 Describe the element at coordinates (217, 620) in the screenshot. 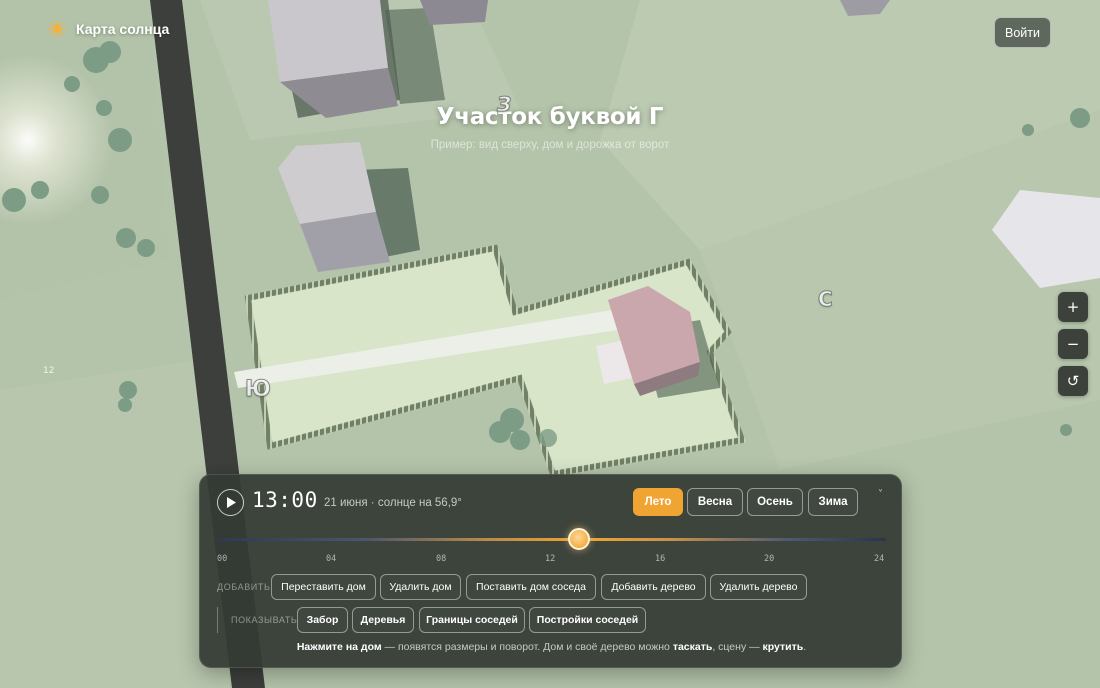

I see `divider` at that location.